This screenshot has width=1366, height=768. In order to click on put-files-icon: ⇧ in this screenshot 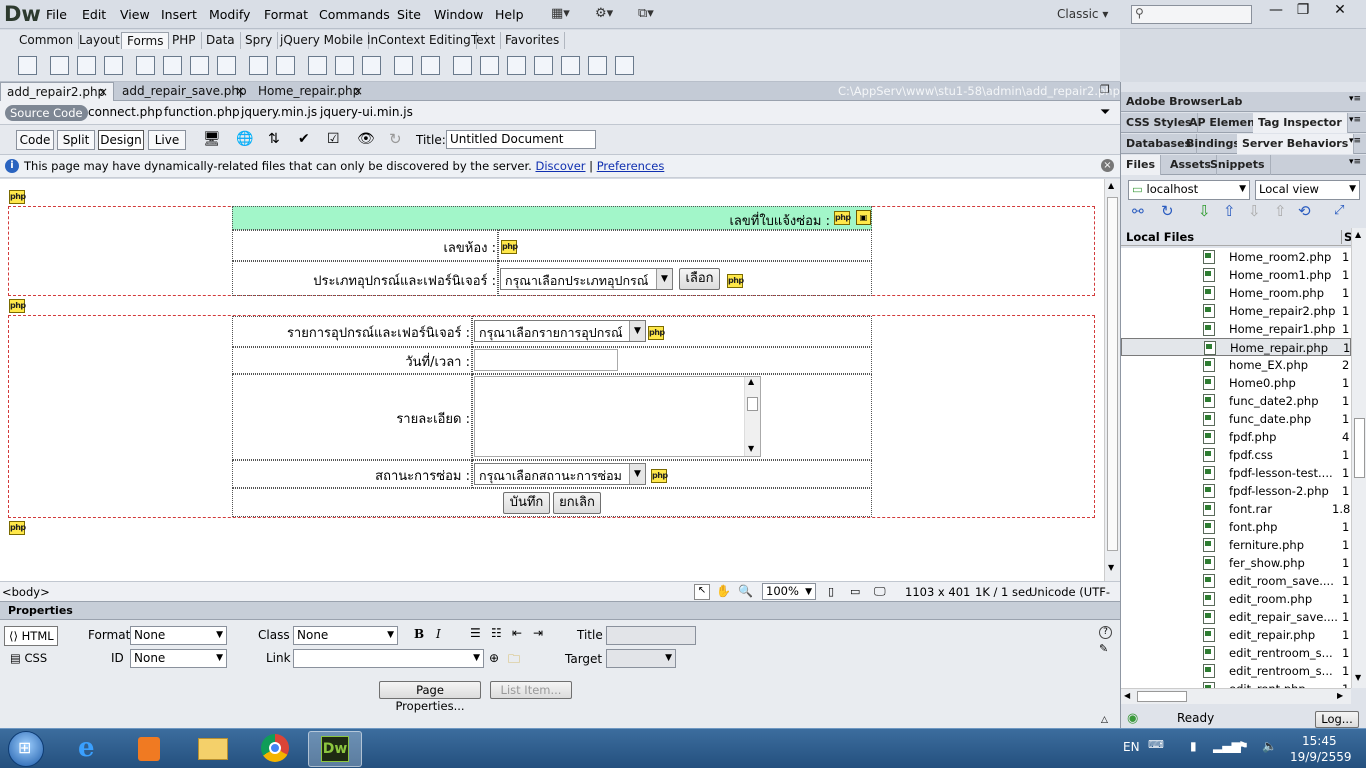, I will do `click(1229, 211)`.